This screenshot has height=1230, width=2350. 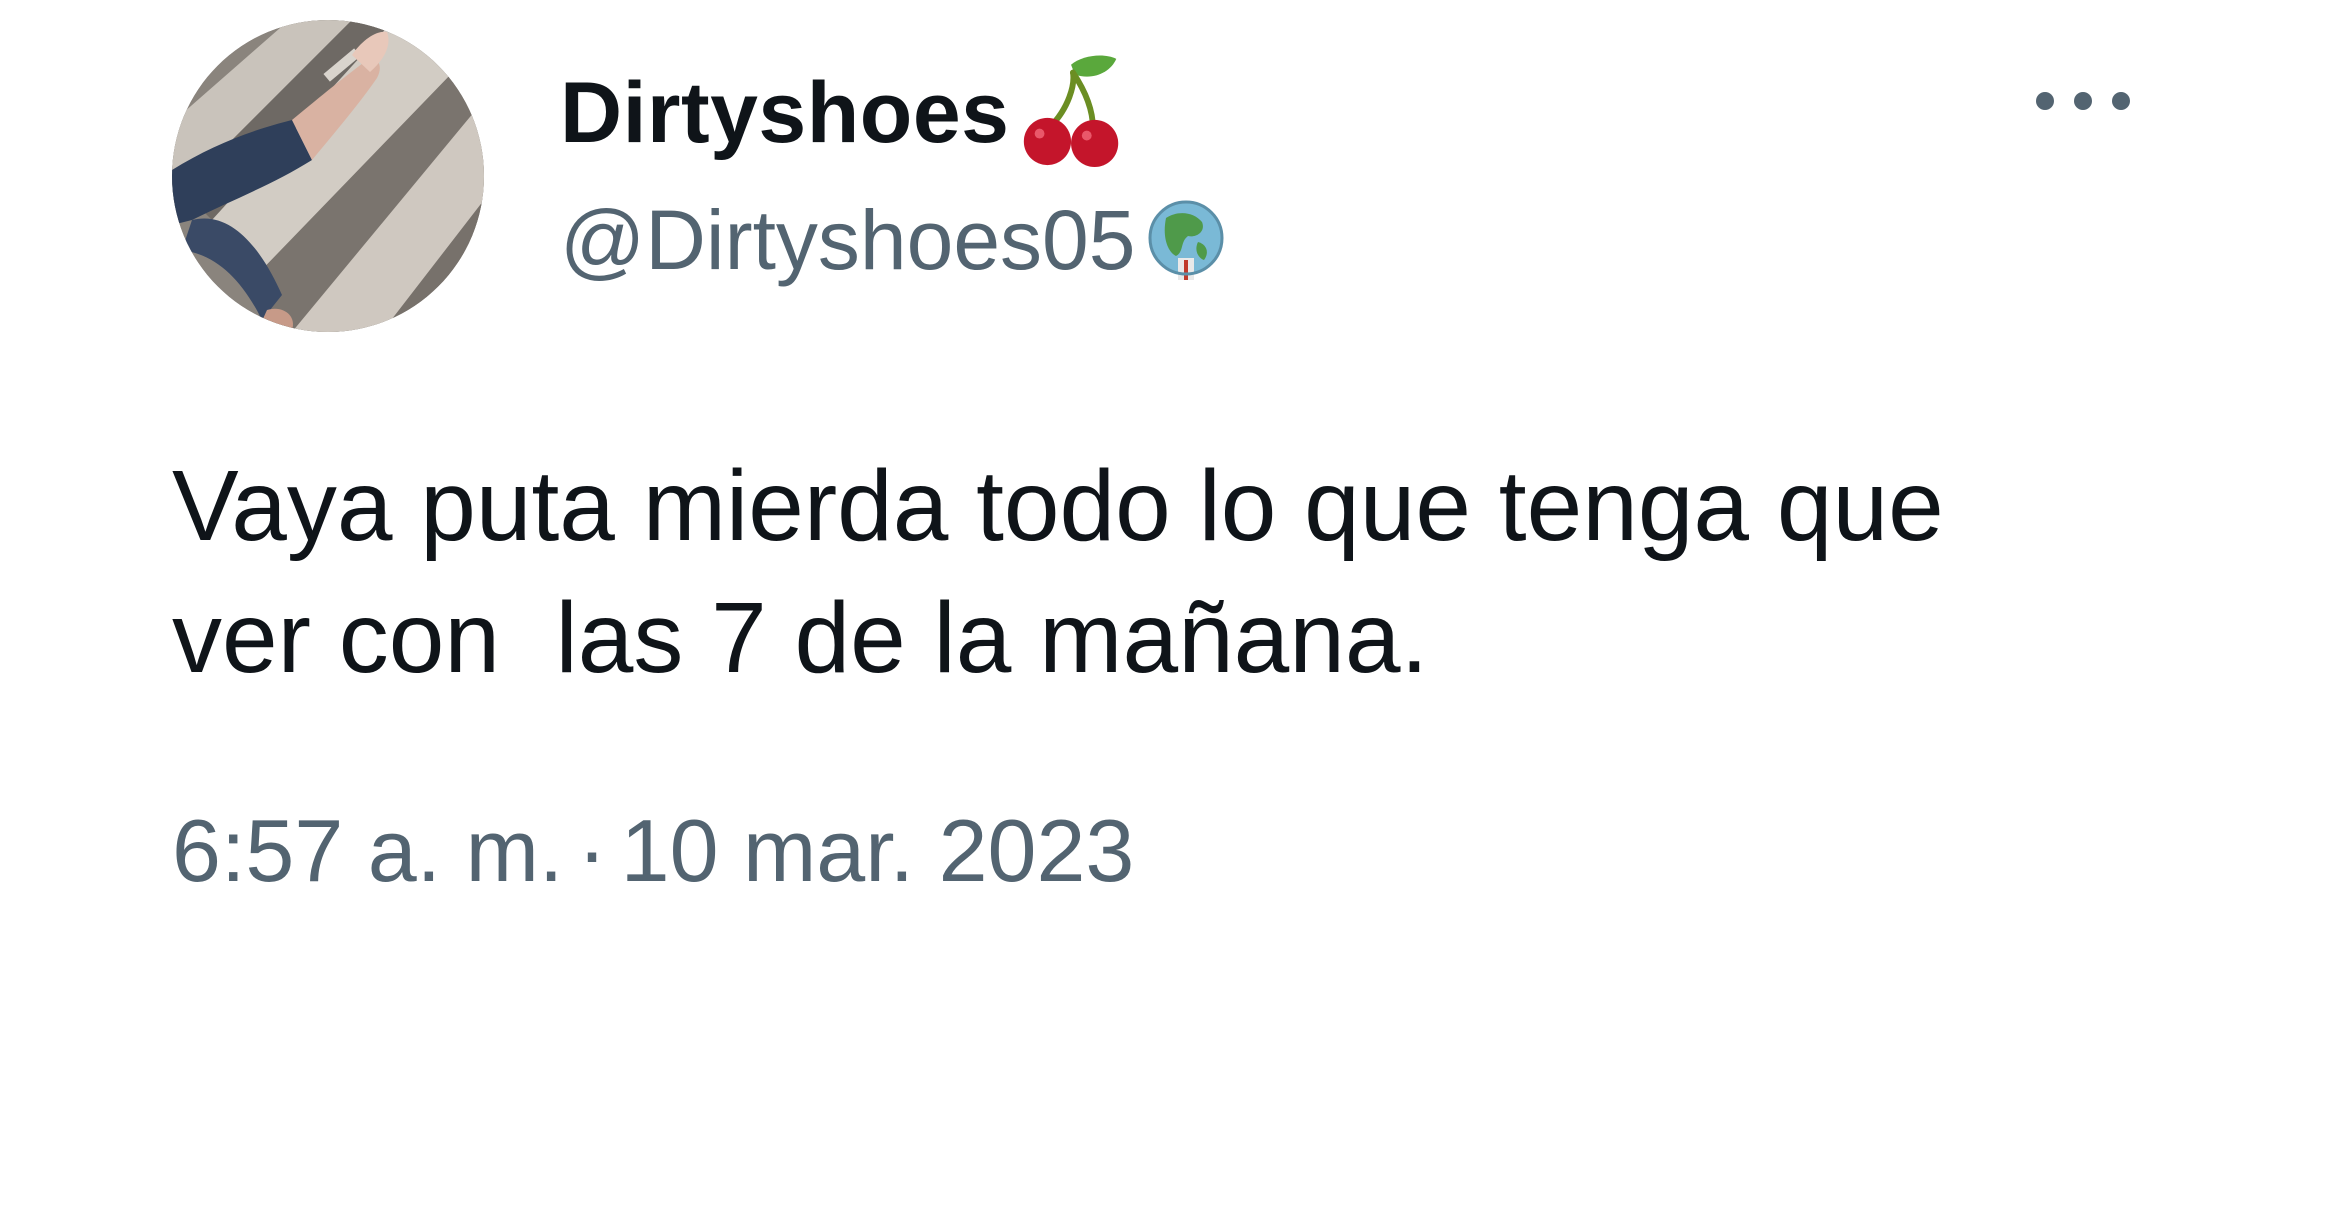 I want to click on more-options-button, so click(x=2083, y=101).